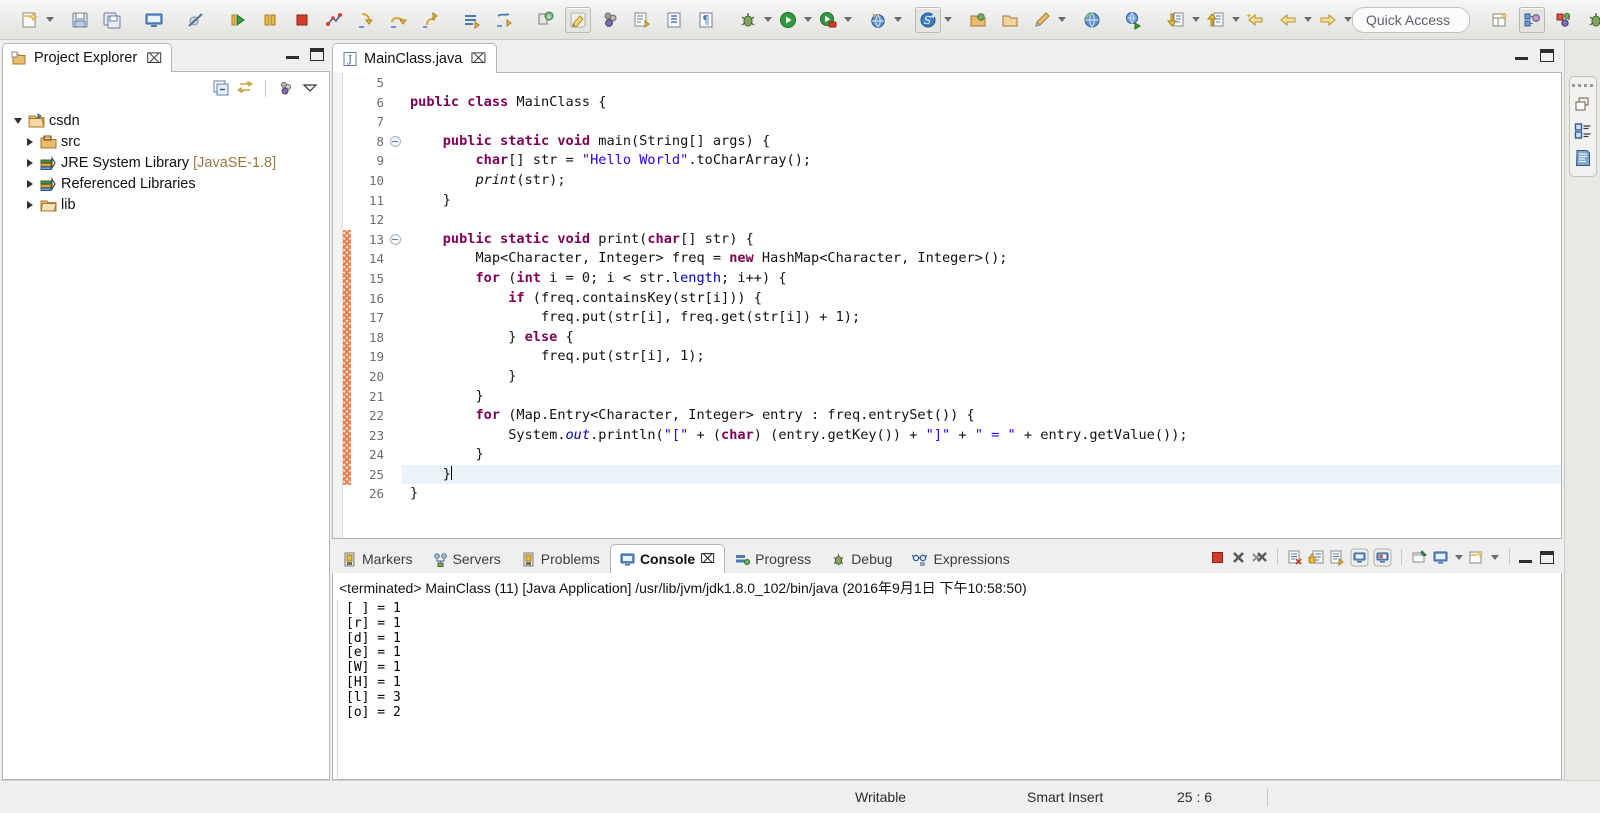 The image size is (1600, 813). What do you see at coordinates (546, 20) in the screenshot?
I see `toggle-mark-occurrences-icon: a` at bounding box center [546, 20].